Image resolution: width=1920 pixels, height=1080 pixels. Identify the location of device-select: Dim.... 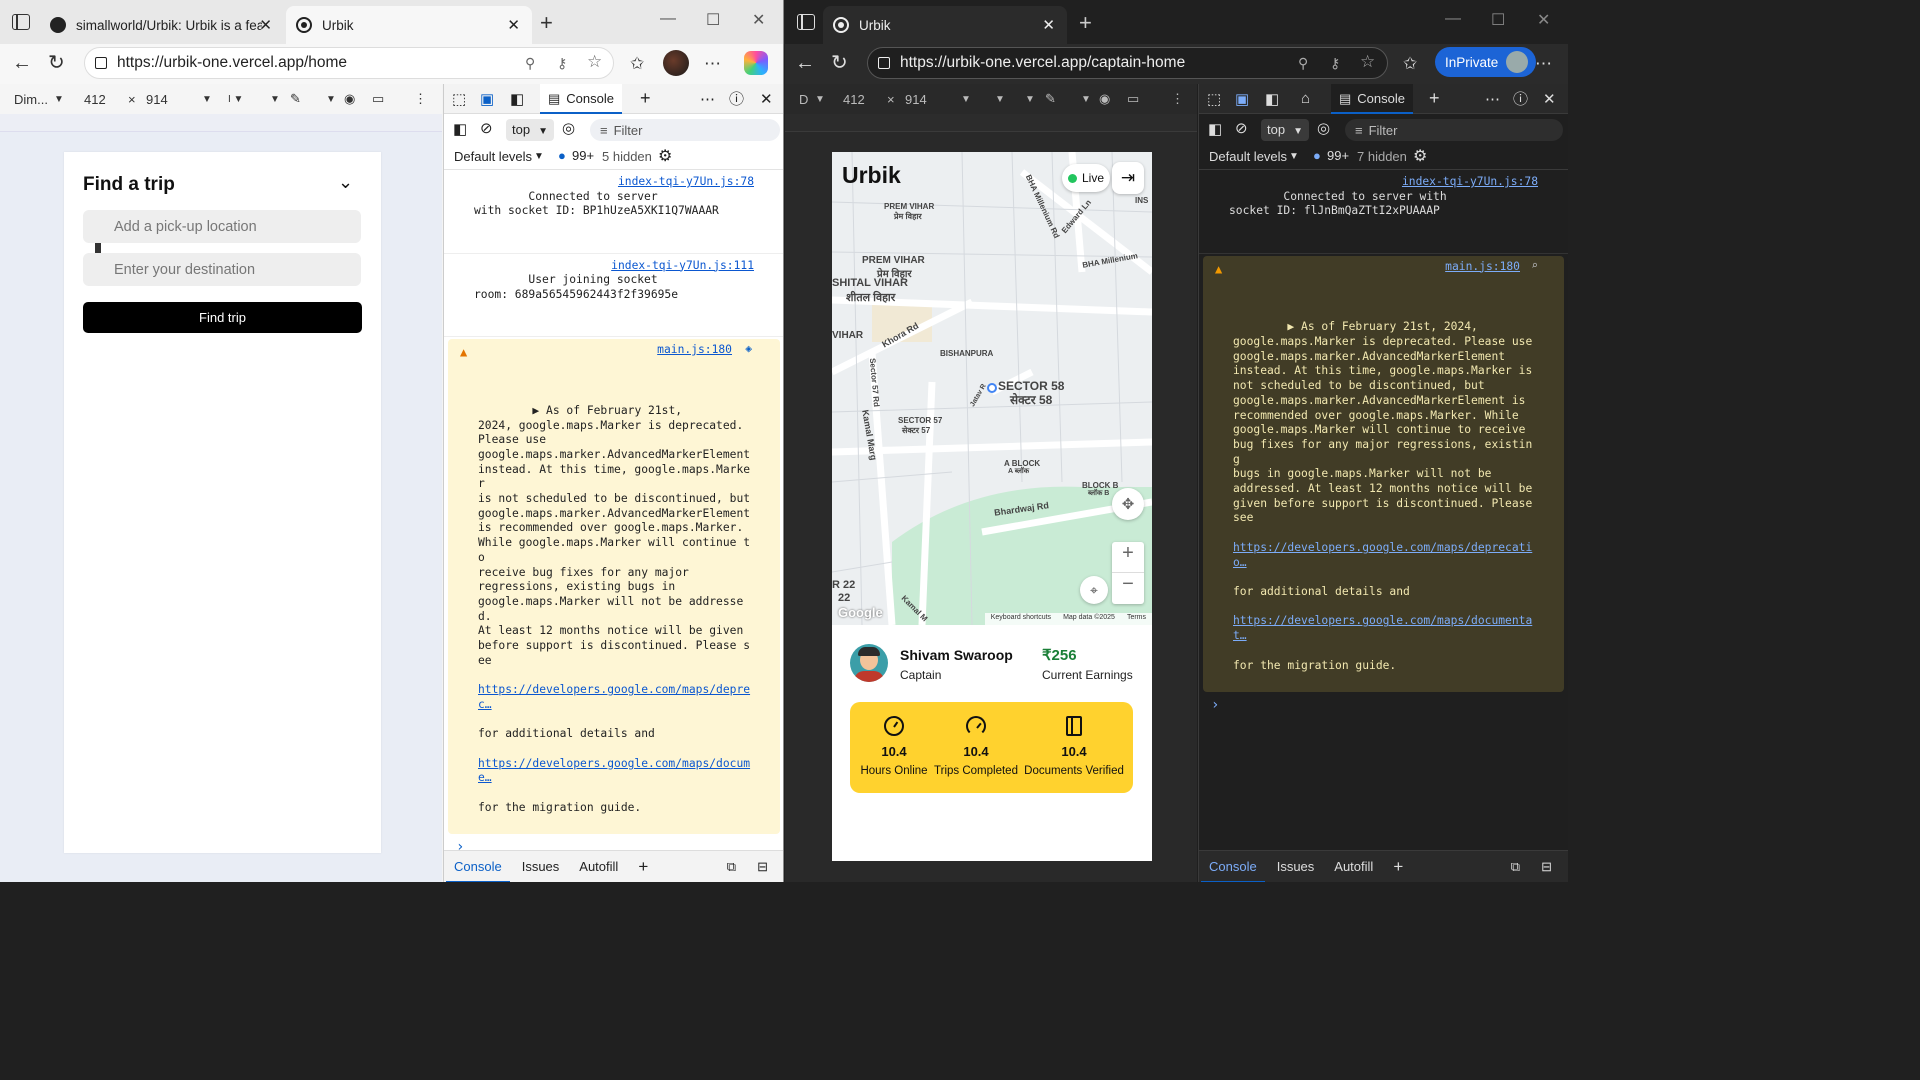
(31, 99).